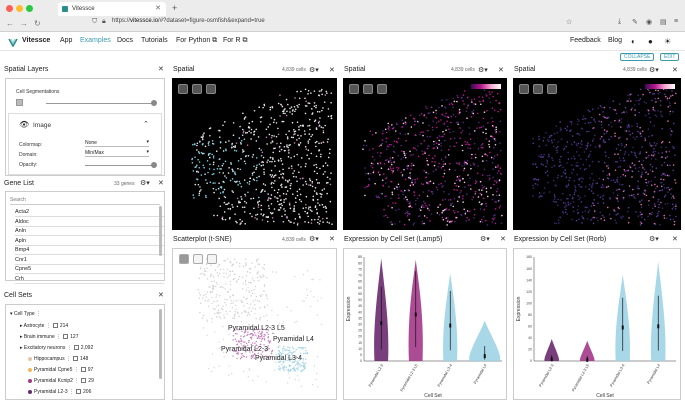 This screenshot has width=685, height=406. What do you see at coordinates (24, 23) in the screenshot?
I see `forward-arrow-icon: →` at bounding box center [24, 23].